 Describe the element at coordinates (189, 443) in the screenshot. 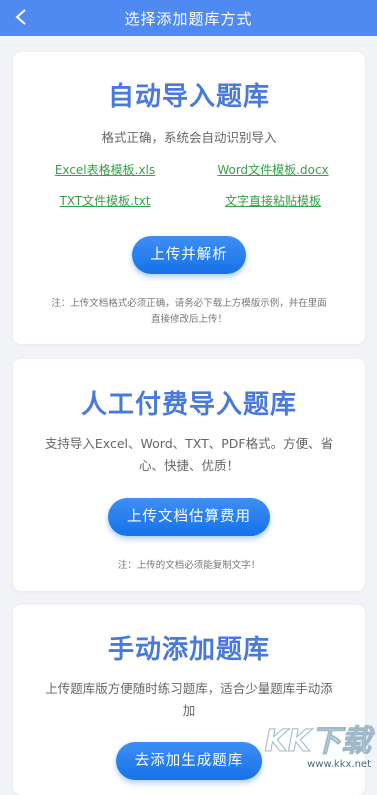

I see `subtitle-line: 支持导入Excel、Word、TXT、PDF格式。方便、省` at that location.